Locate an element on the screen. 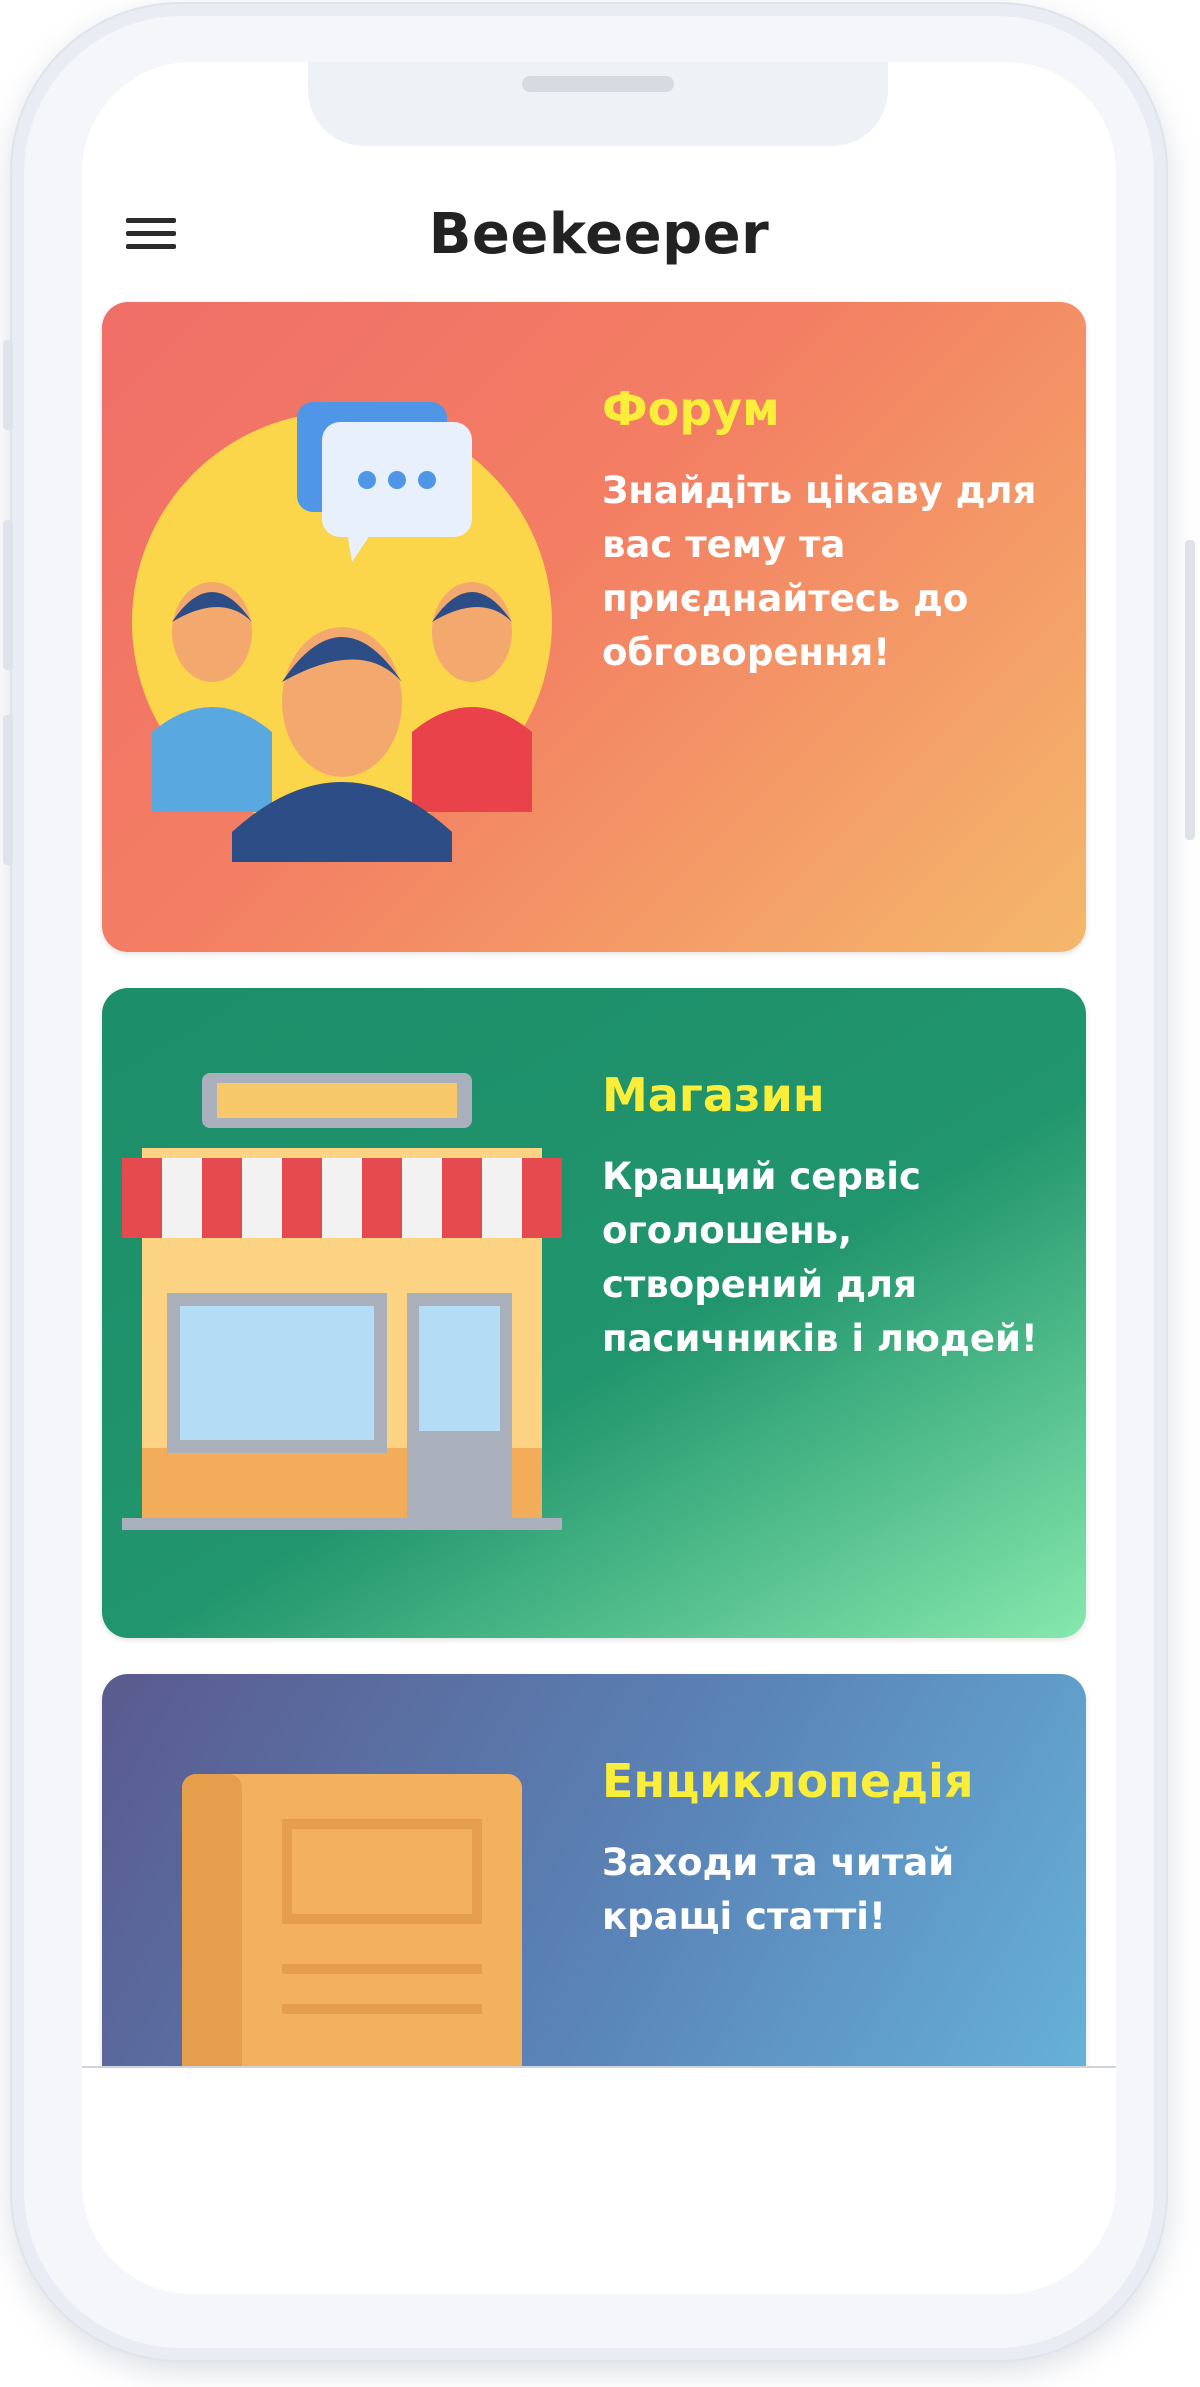 This screenshot has width=1200, height=2387. power-button is located at coordinates (1190, 690).